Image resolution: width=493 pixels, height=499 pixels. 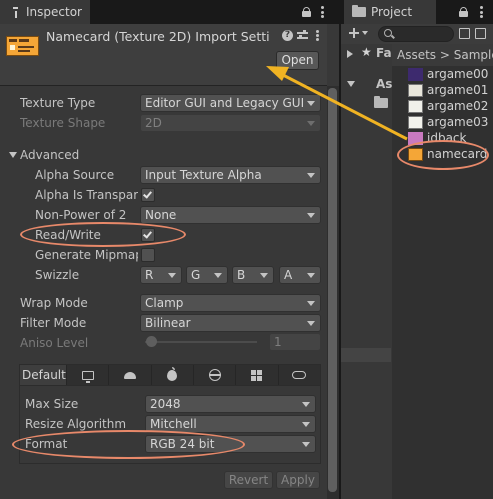 What do you see at coordinates (103, 234) in the screenshot?
I see `annotation-ring-read-write` at bounding box center [103, 234].